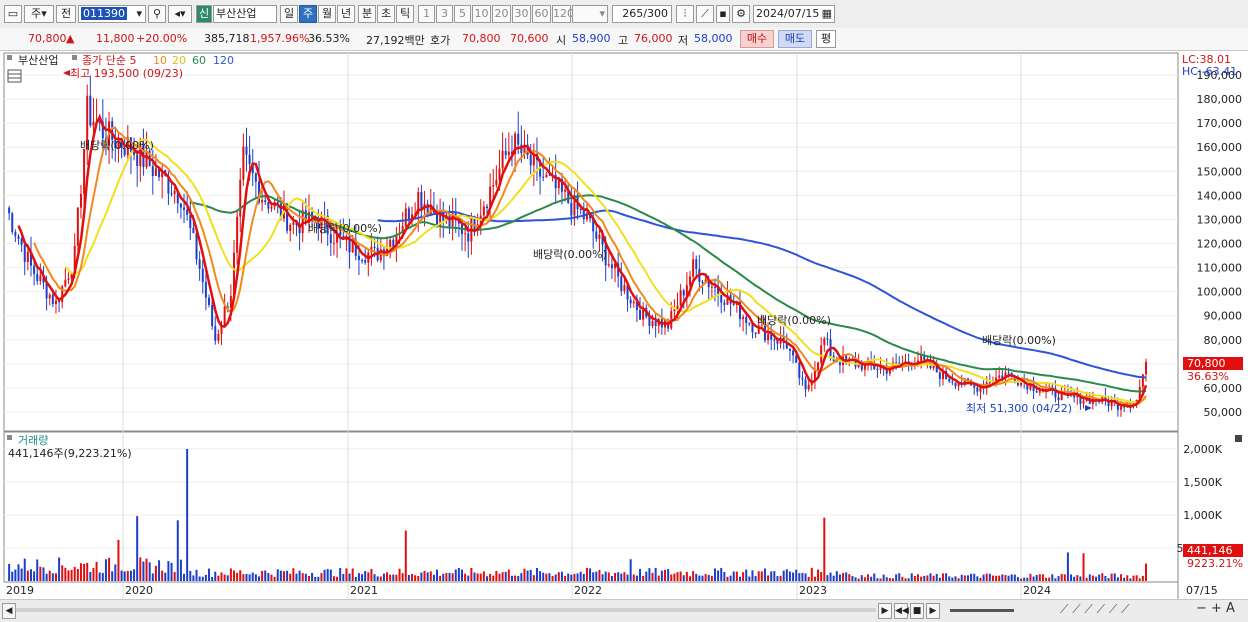  Describe the element at coordinates (1215, 608) in the screenshot. I see `zoom-controls-icon: − + A` at that location.